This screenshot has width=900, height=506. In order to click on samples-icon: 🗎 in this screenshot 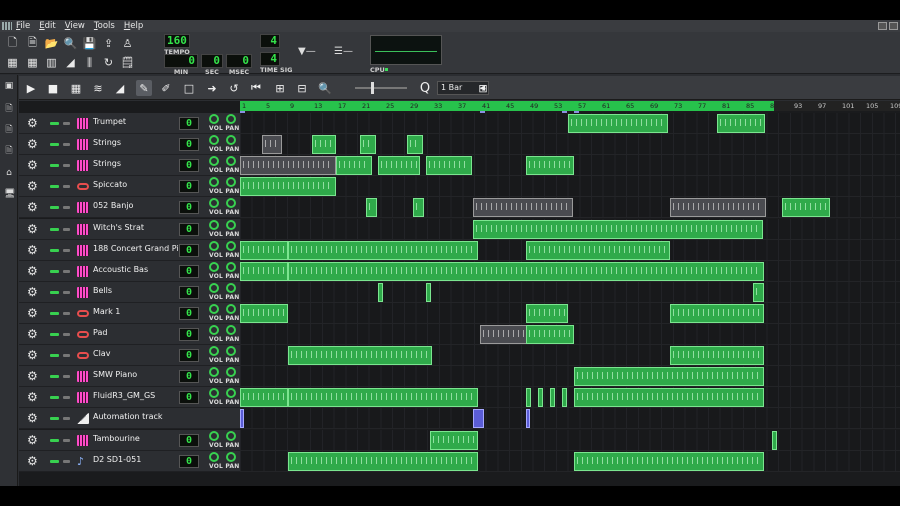, I will do `click(9, 130)`.